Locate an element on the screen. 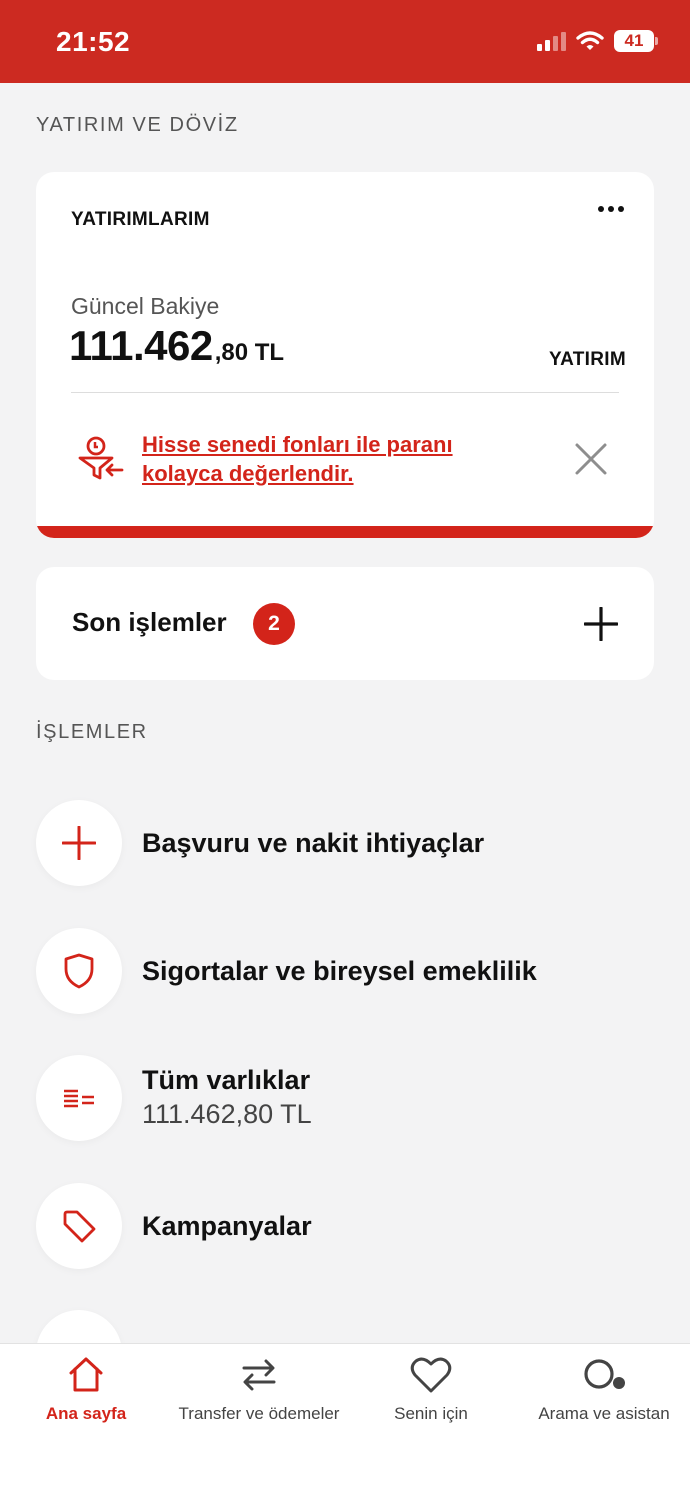 This screenshot has width=690, height=1493. recent-transactions-label: Son işlemler is located at coordinates (149, 622).